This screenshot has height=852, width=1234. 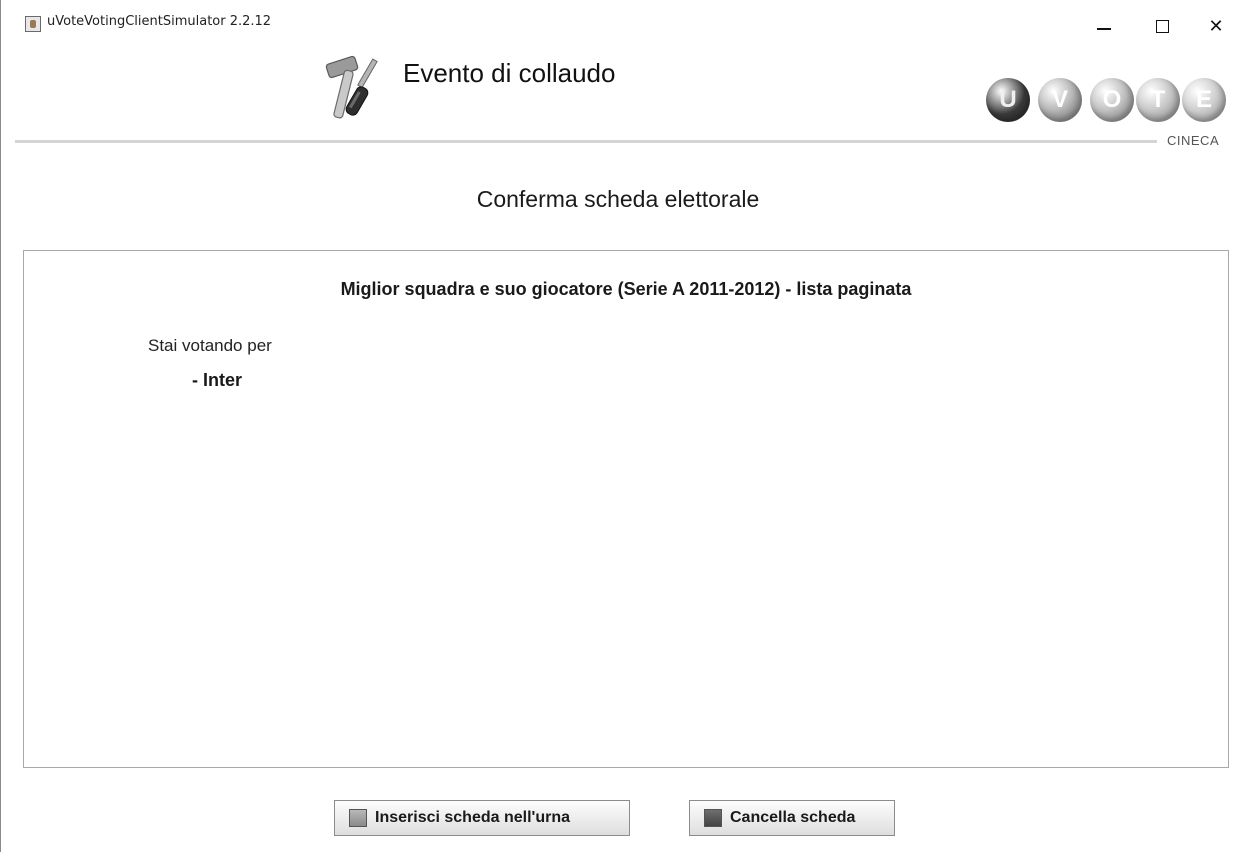 What do you see at coordinates (1204, 100) in the screenshot?
I see `logo-letter-e: E` at bounding box center [1204, 100].